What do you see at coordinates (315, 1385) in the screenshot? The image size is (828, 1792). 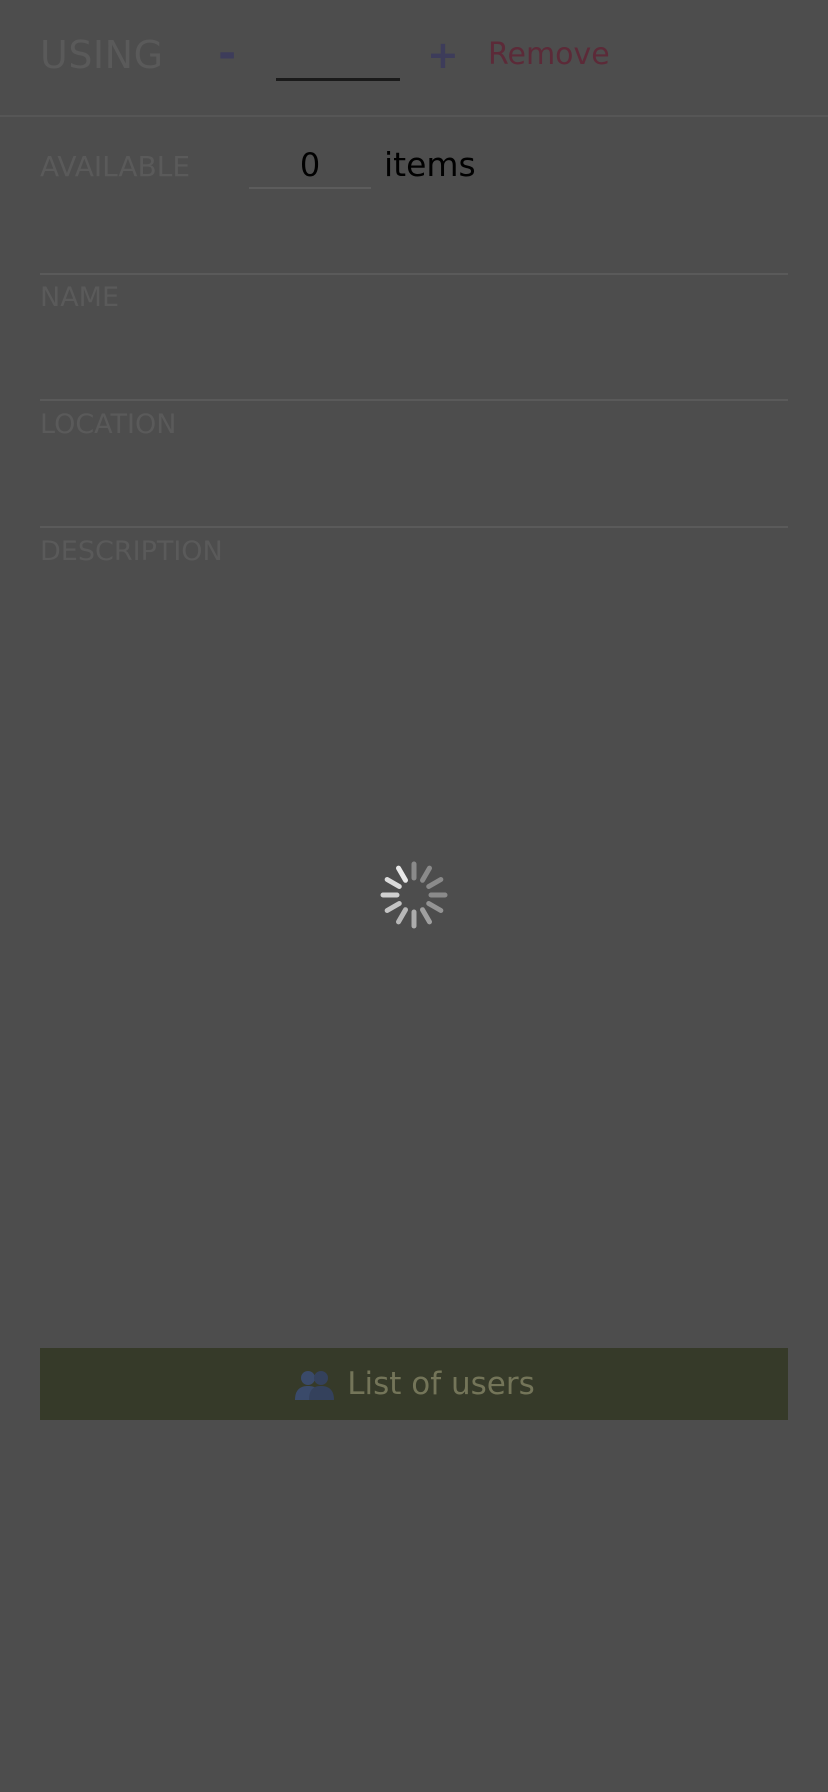 I see `users-icon` at bounding box center [315, 1385].